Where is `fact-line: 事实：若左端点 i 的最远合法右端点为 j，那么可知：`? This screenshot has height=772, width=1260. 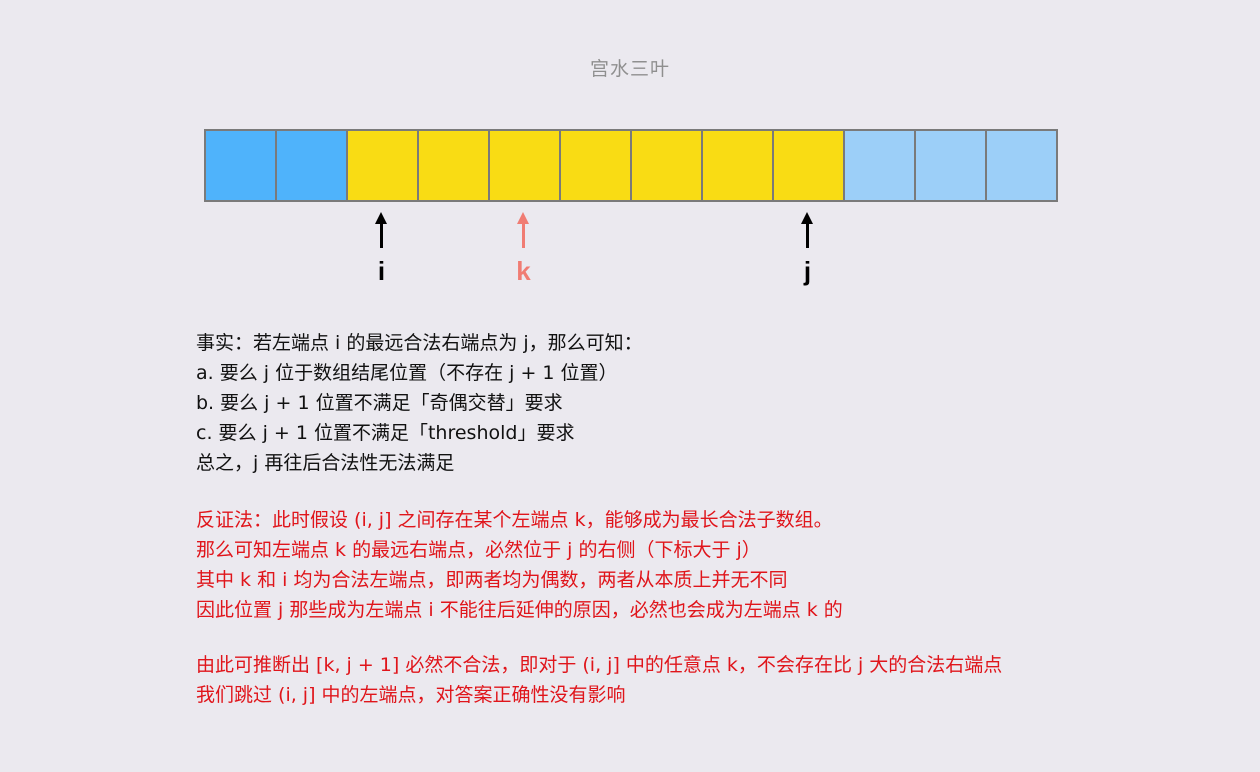 fact-line: 事实：若左端点 i 的最远合法右端点为 j，那么可知： is located at coordinates (419, 343).